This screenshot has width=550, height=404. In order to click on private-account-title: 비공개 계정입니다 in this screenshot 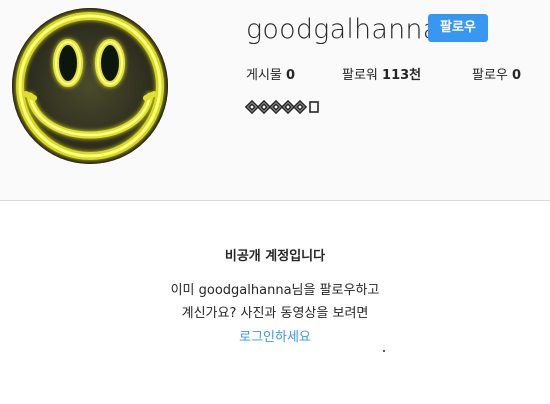, I will do `click(275, 256)`.